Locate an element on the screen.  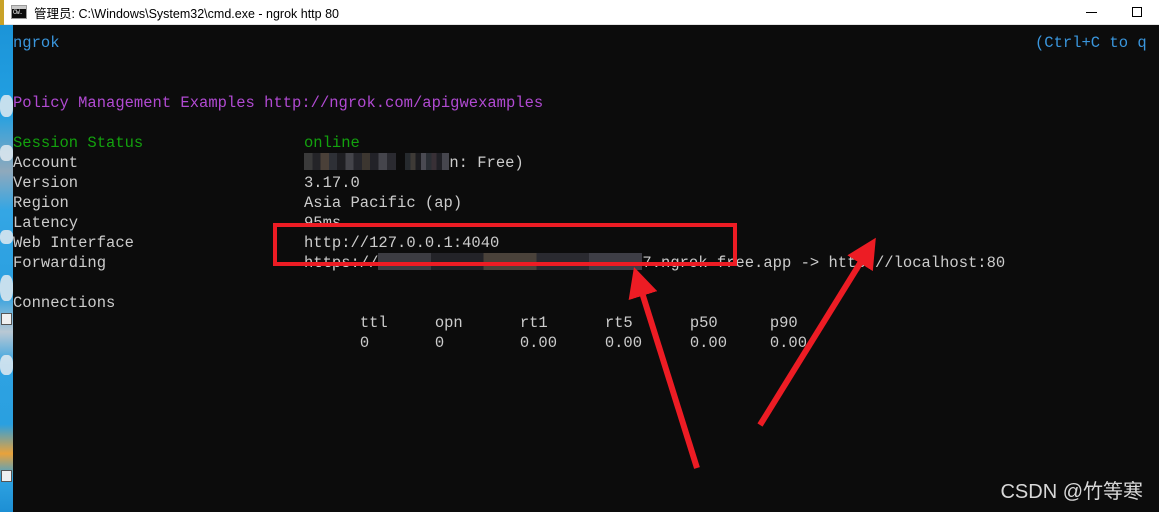
cmd-console-icon: CW. is located at coordinates (19, 12).